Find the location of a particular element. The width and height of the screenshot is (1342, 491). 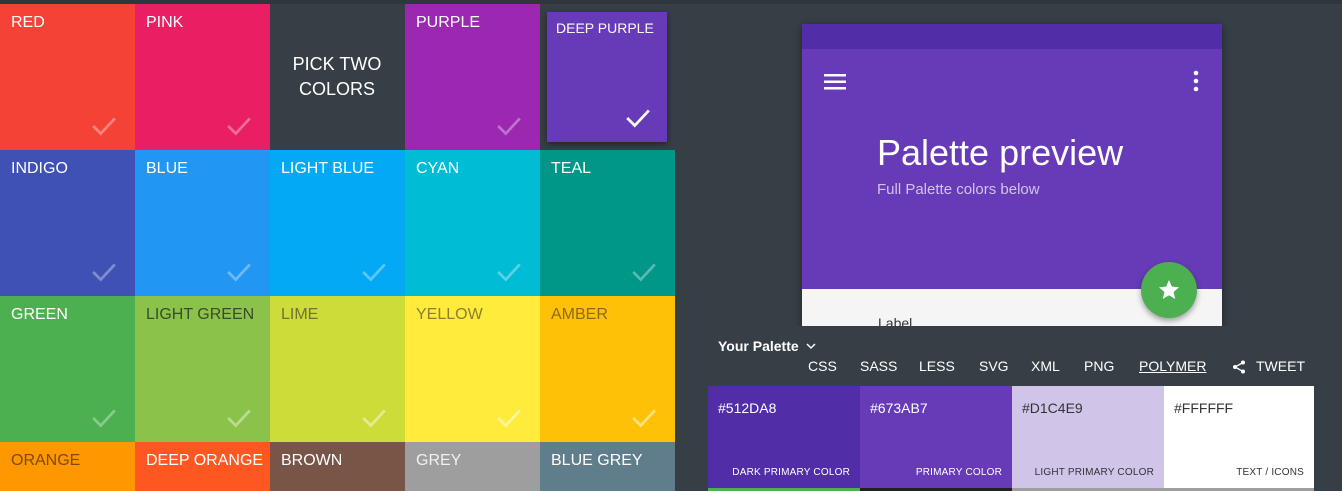

tile-teal: TEAL is located at coordinates (607, 223).